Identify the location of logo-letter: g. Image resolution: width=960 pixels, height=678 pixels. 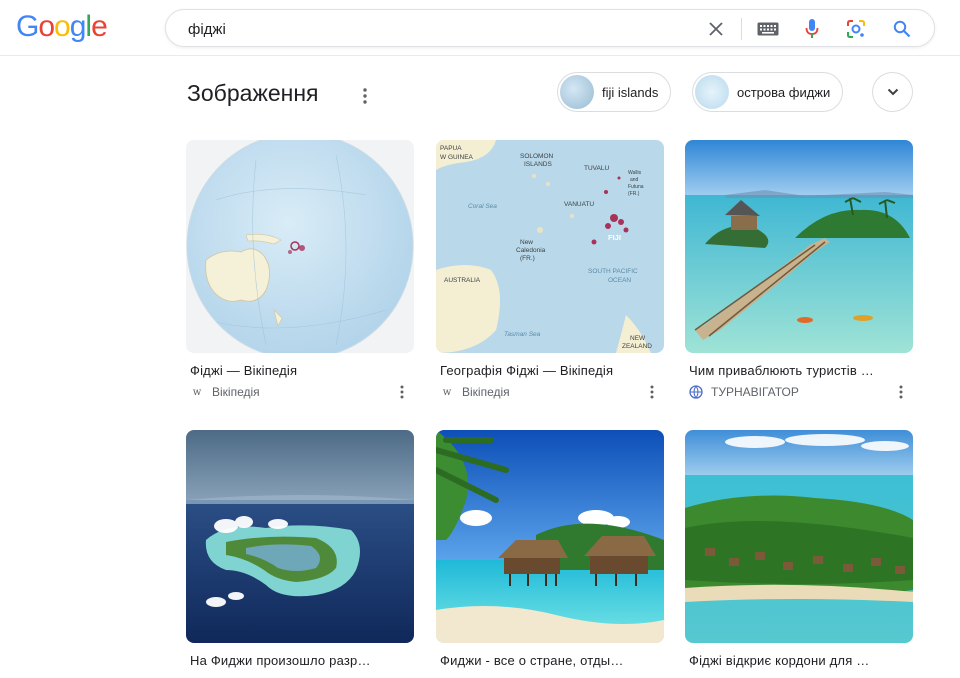
(78, 26).